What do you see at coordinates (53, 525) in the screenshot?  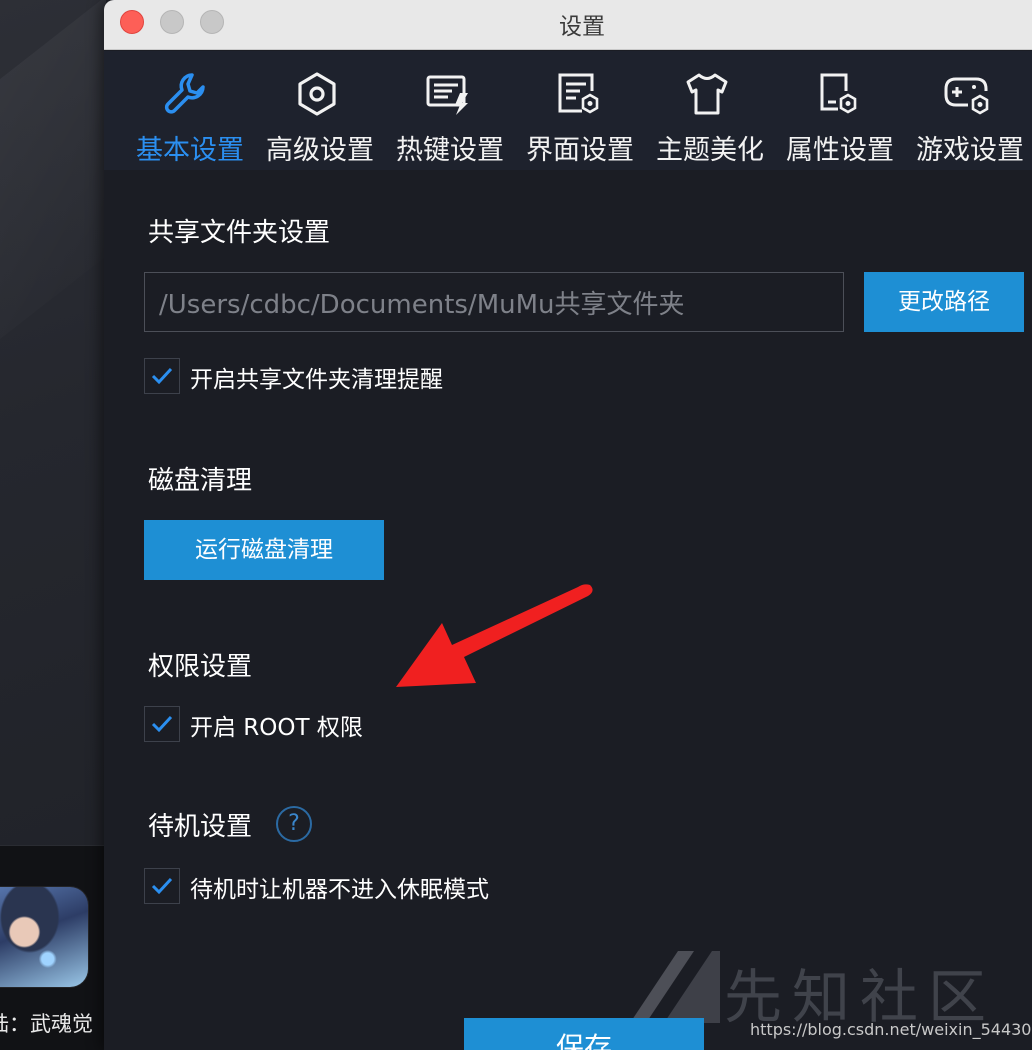 I see `background-app: 陆：武魂觉` at bounding box center [53, 525].